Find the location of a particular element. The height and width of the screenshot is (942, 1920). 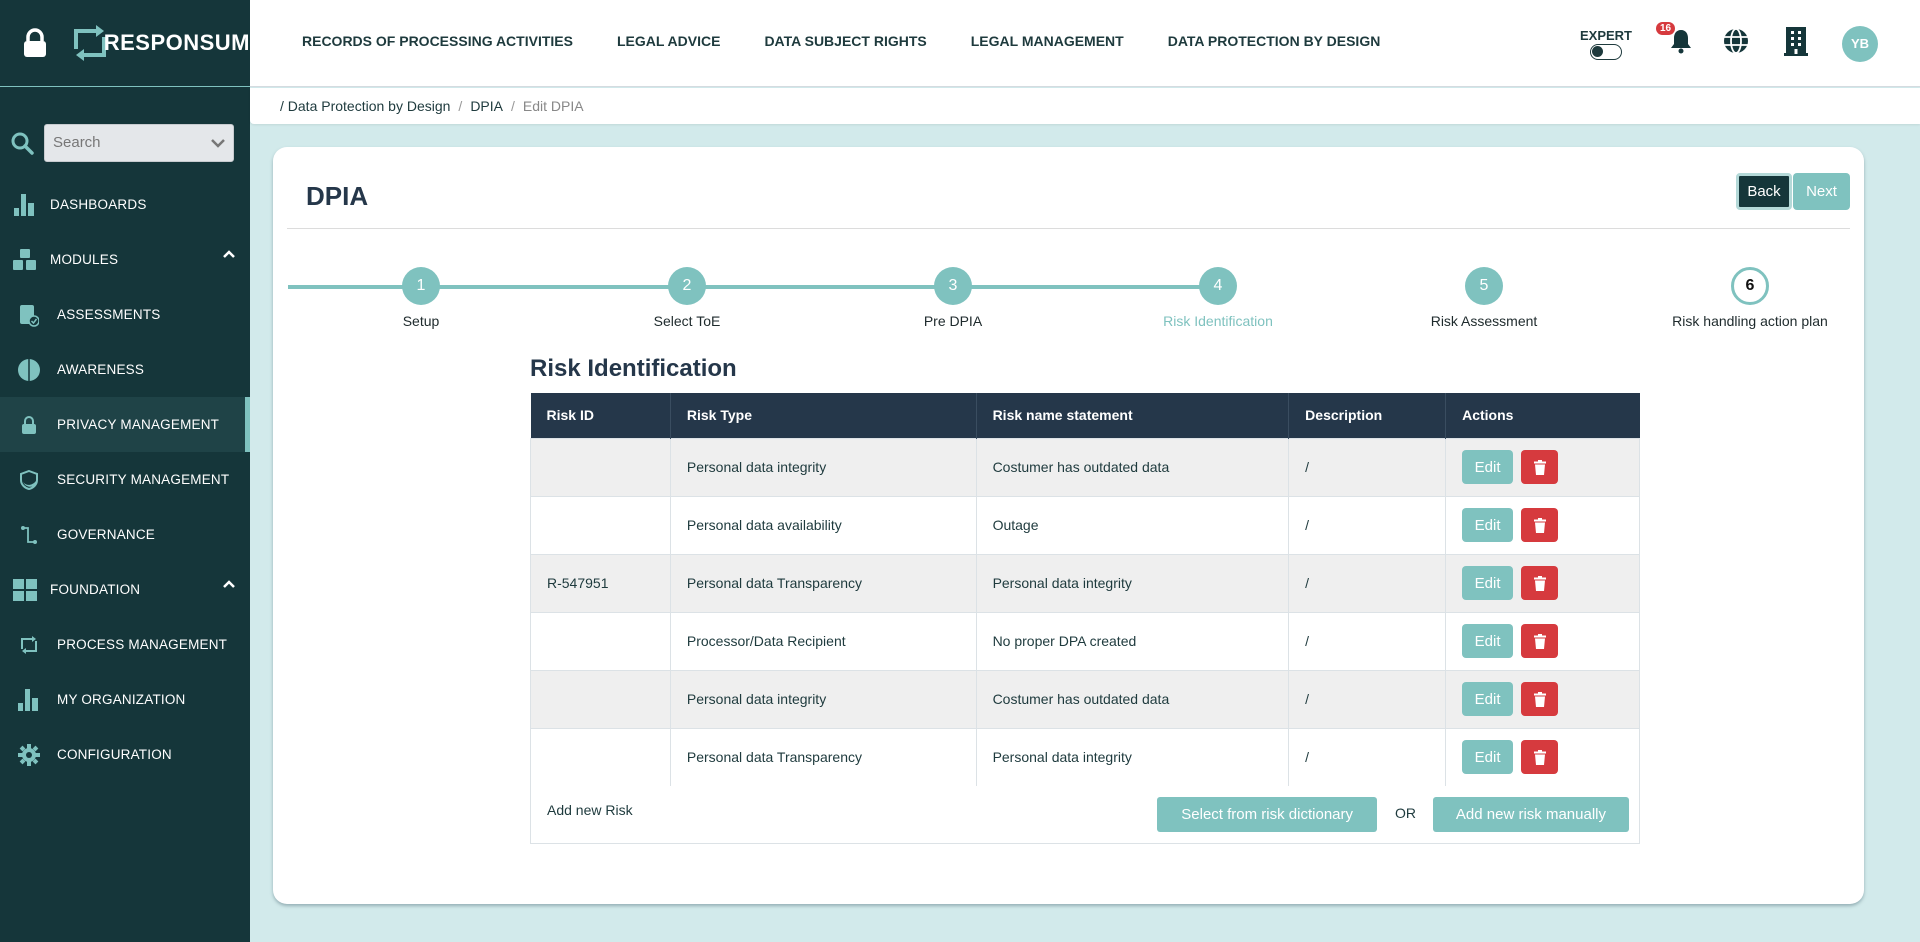

flow-icon is located at coordinates (28, 534).